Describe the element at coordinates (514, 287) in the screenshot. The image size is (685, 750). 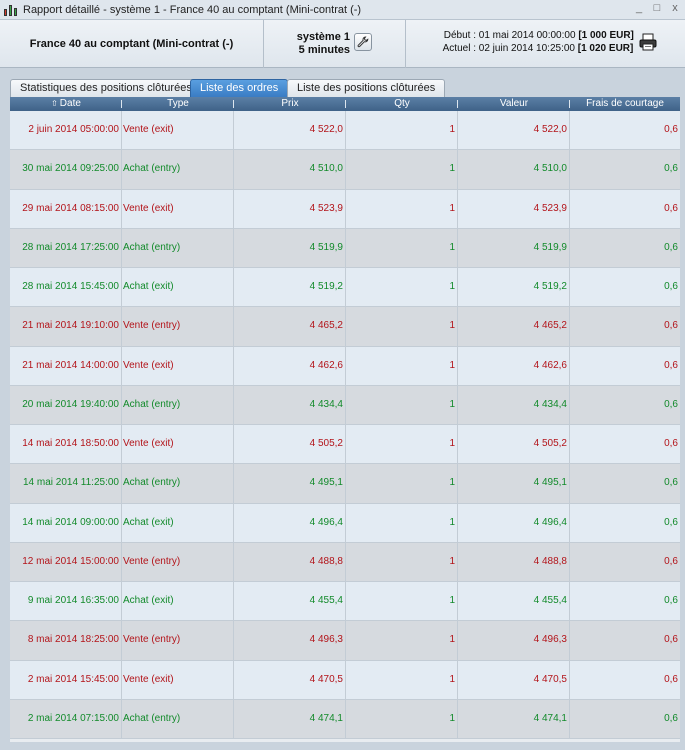
I see `order-value: 4 519,2` at that location.